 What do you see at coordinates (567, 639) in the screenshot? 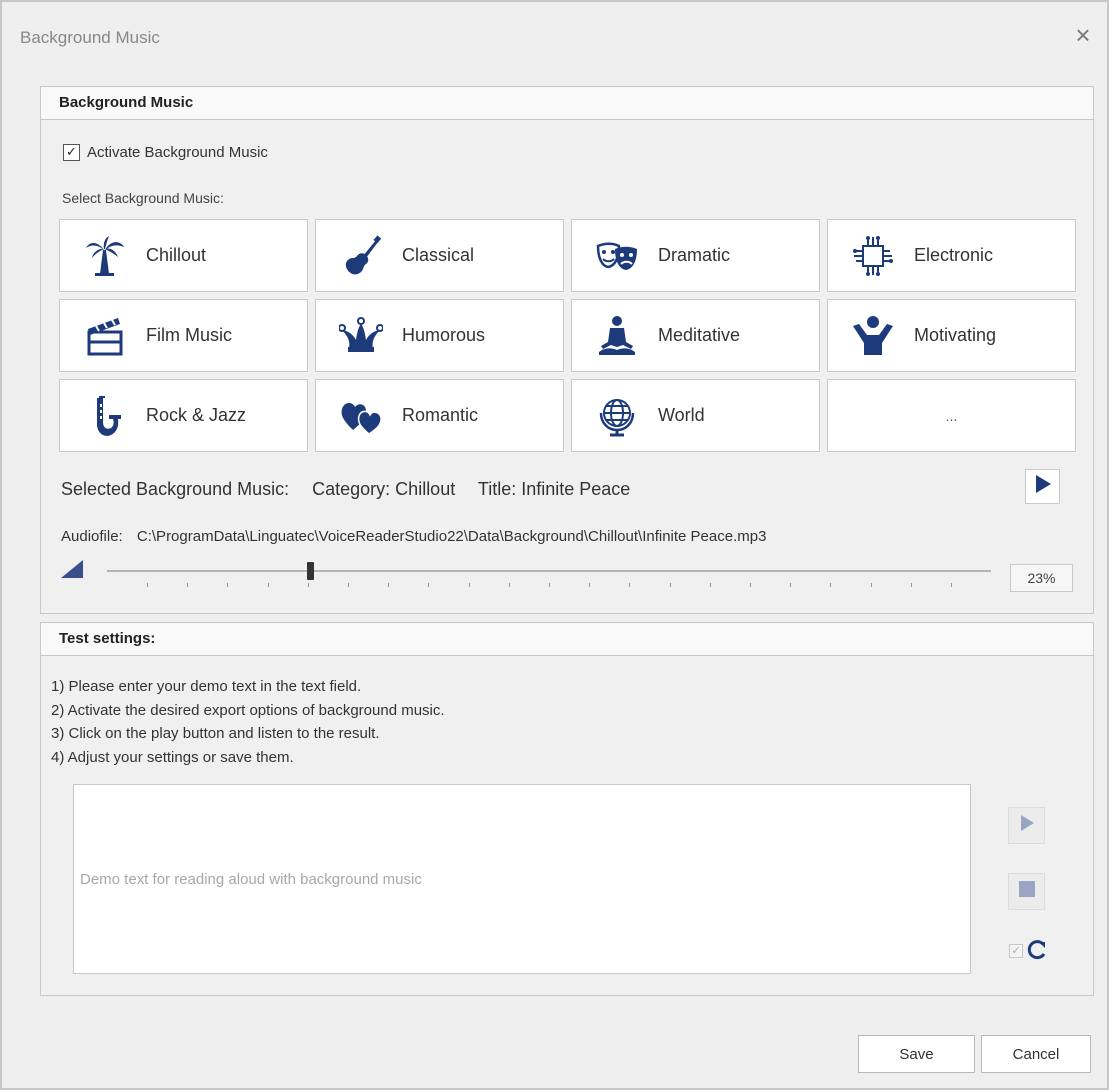
I see `group-header: Test settings:` at bounding box center [567, 639].